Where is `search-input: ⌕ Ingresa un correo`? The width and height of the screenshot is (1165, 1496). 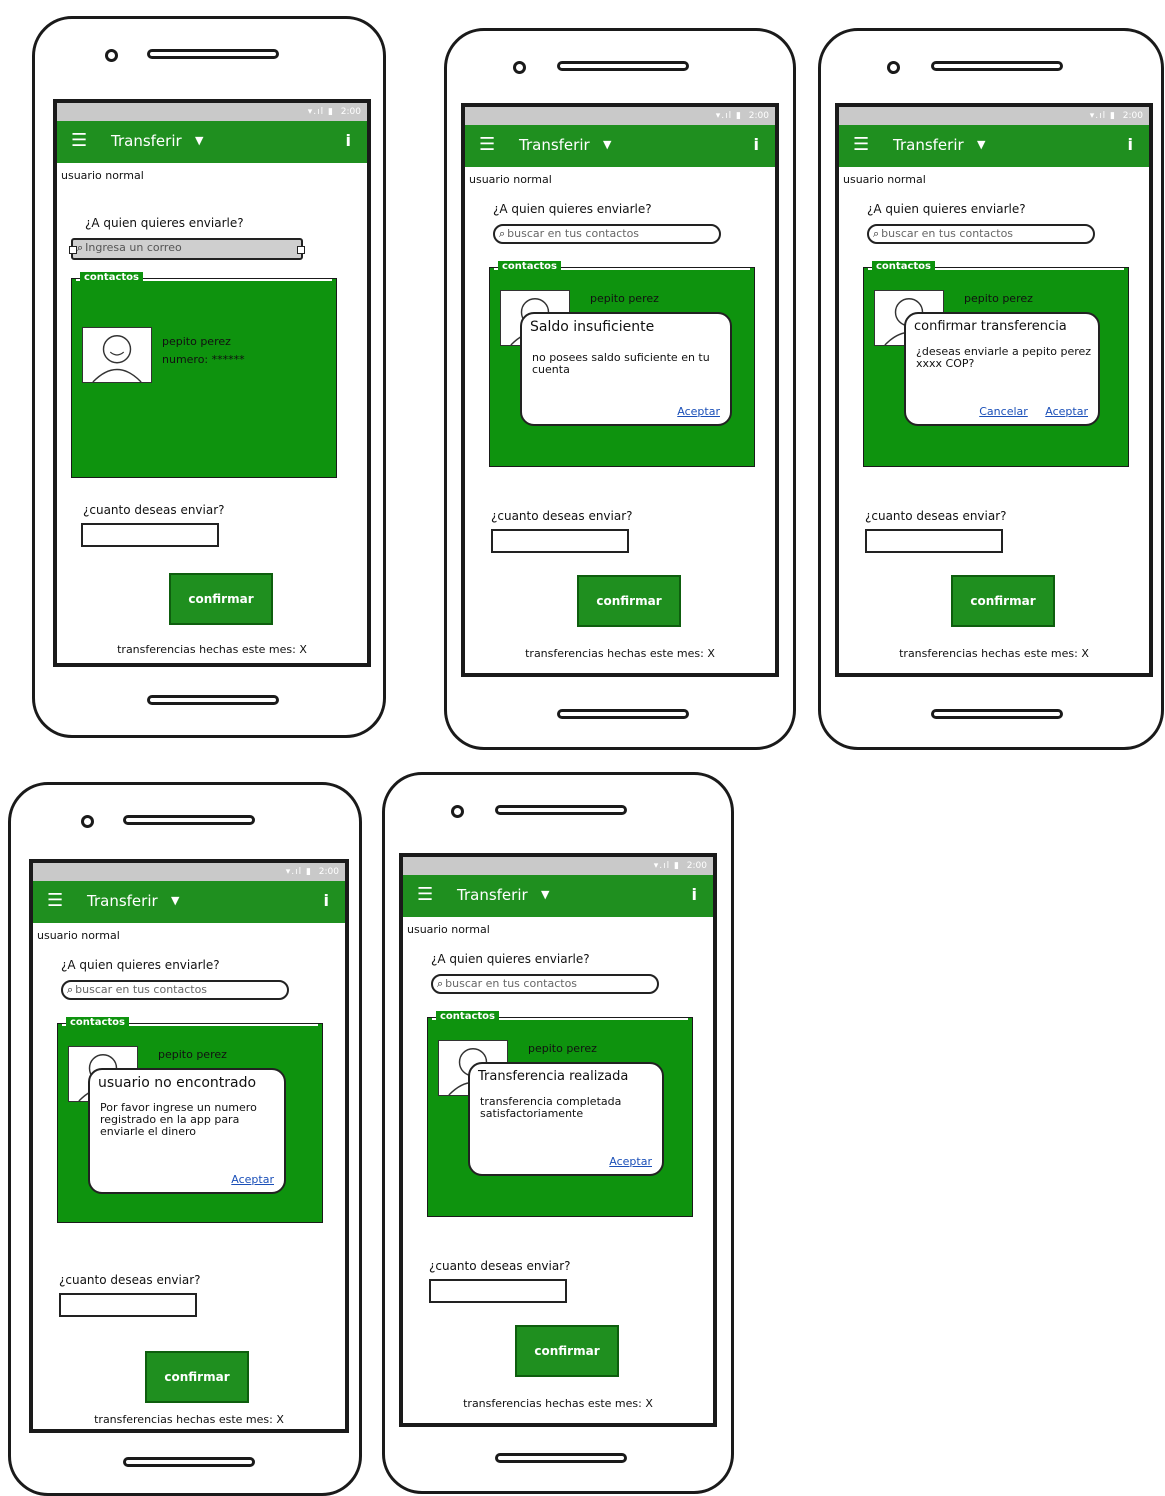 search-input: ⌕ Ingresa un correo is located at coordinates (187, 249).